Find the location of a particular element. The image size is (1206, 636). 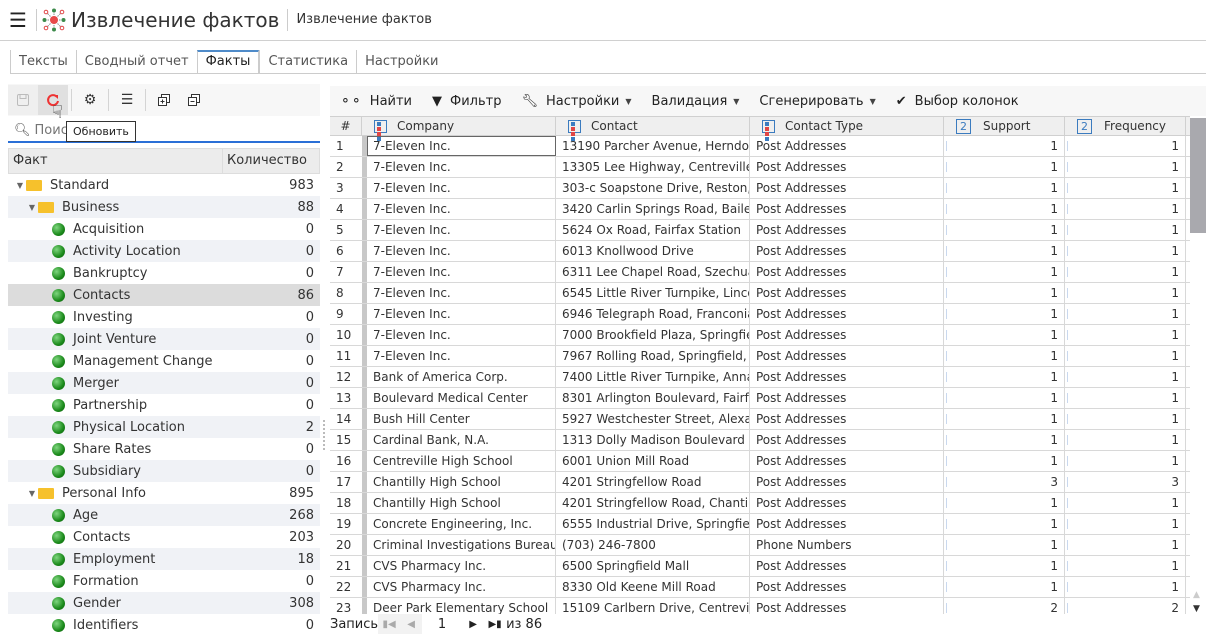

contact-cell: 7000 Brookfield Plaza, Springfield is located at coordinates (653, 335).